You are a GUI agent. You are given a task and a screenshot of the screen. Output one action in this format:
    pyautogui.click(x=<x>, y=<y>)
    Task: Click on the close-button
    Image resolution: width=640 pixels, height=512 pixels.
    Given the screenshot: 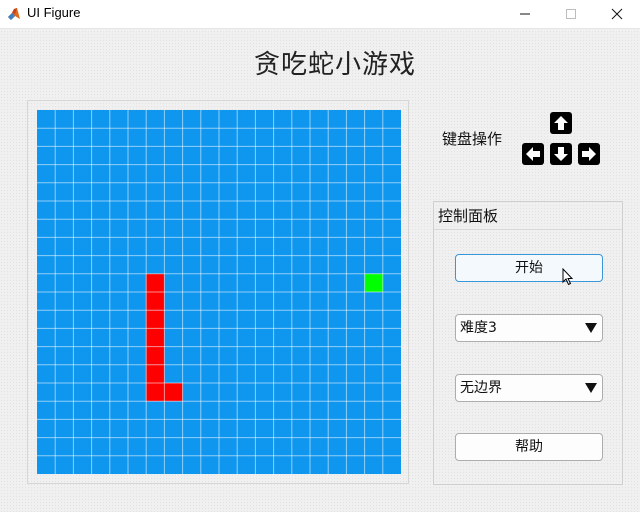 What is the action you would take?
    pyautogui.click(x=617, y=14)
    